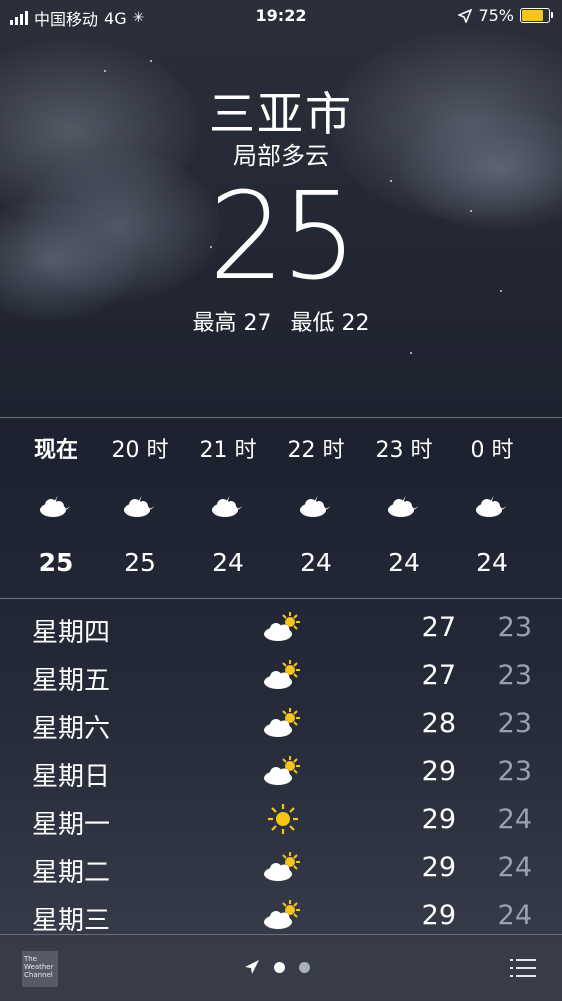 This screenshot has width=562, height=1001. I want to click on location-arrow-icon, so click(465, 15).